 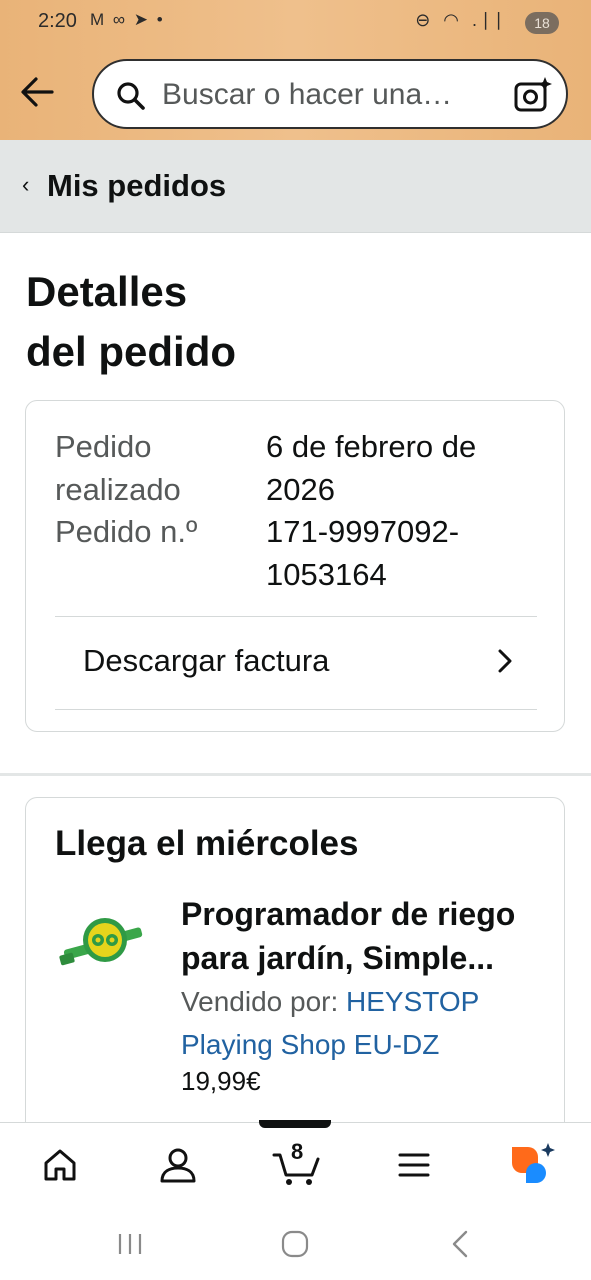 I want to click on home-icon, so click(x=60, y=1165).